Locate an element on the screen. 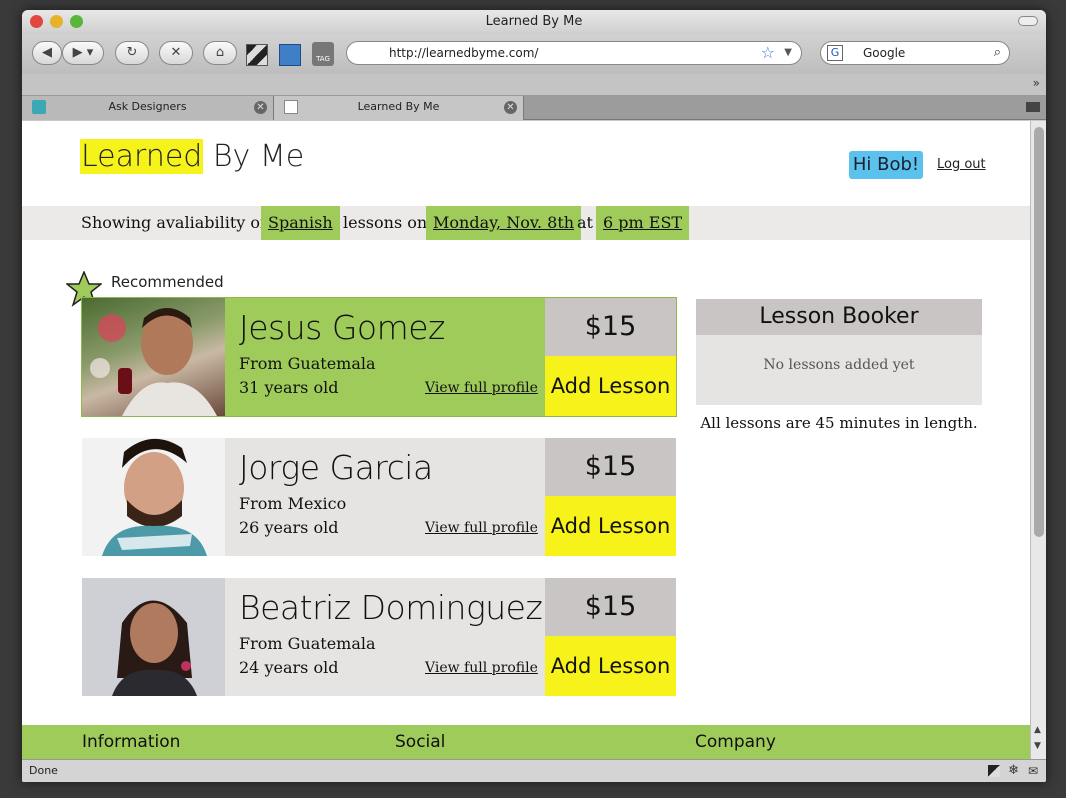  scroll-up-icon: ▲ is located at coordinates (1037, 730).